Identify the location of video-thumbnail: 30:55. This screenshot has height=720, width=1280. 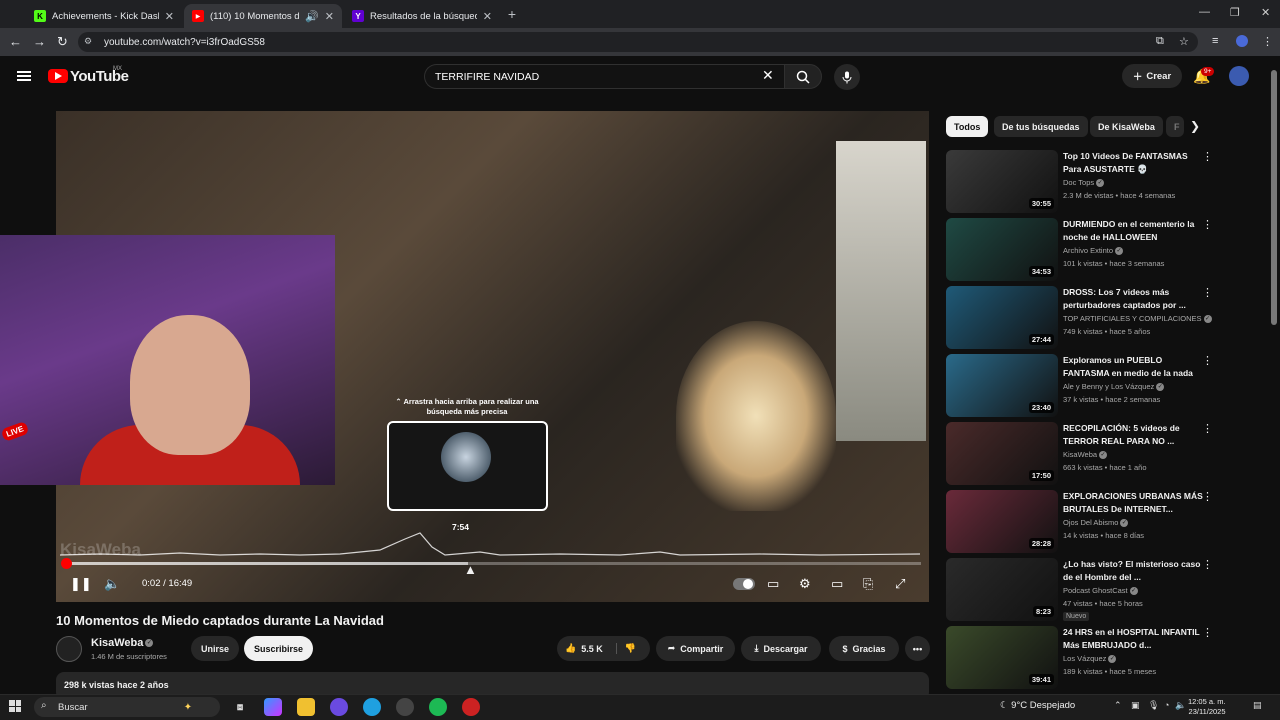
(1002, 181).